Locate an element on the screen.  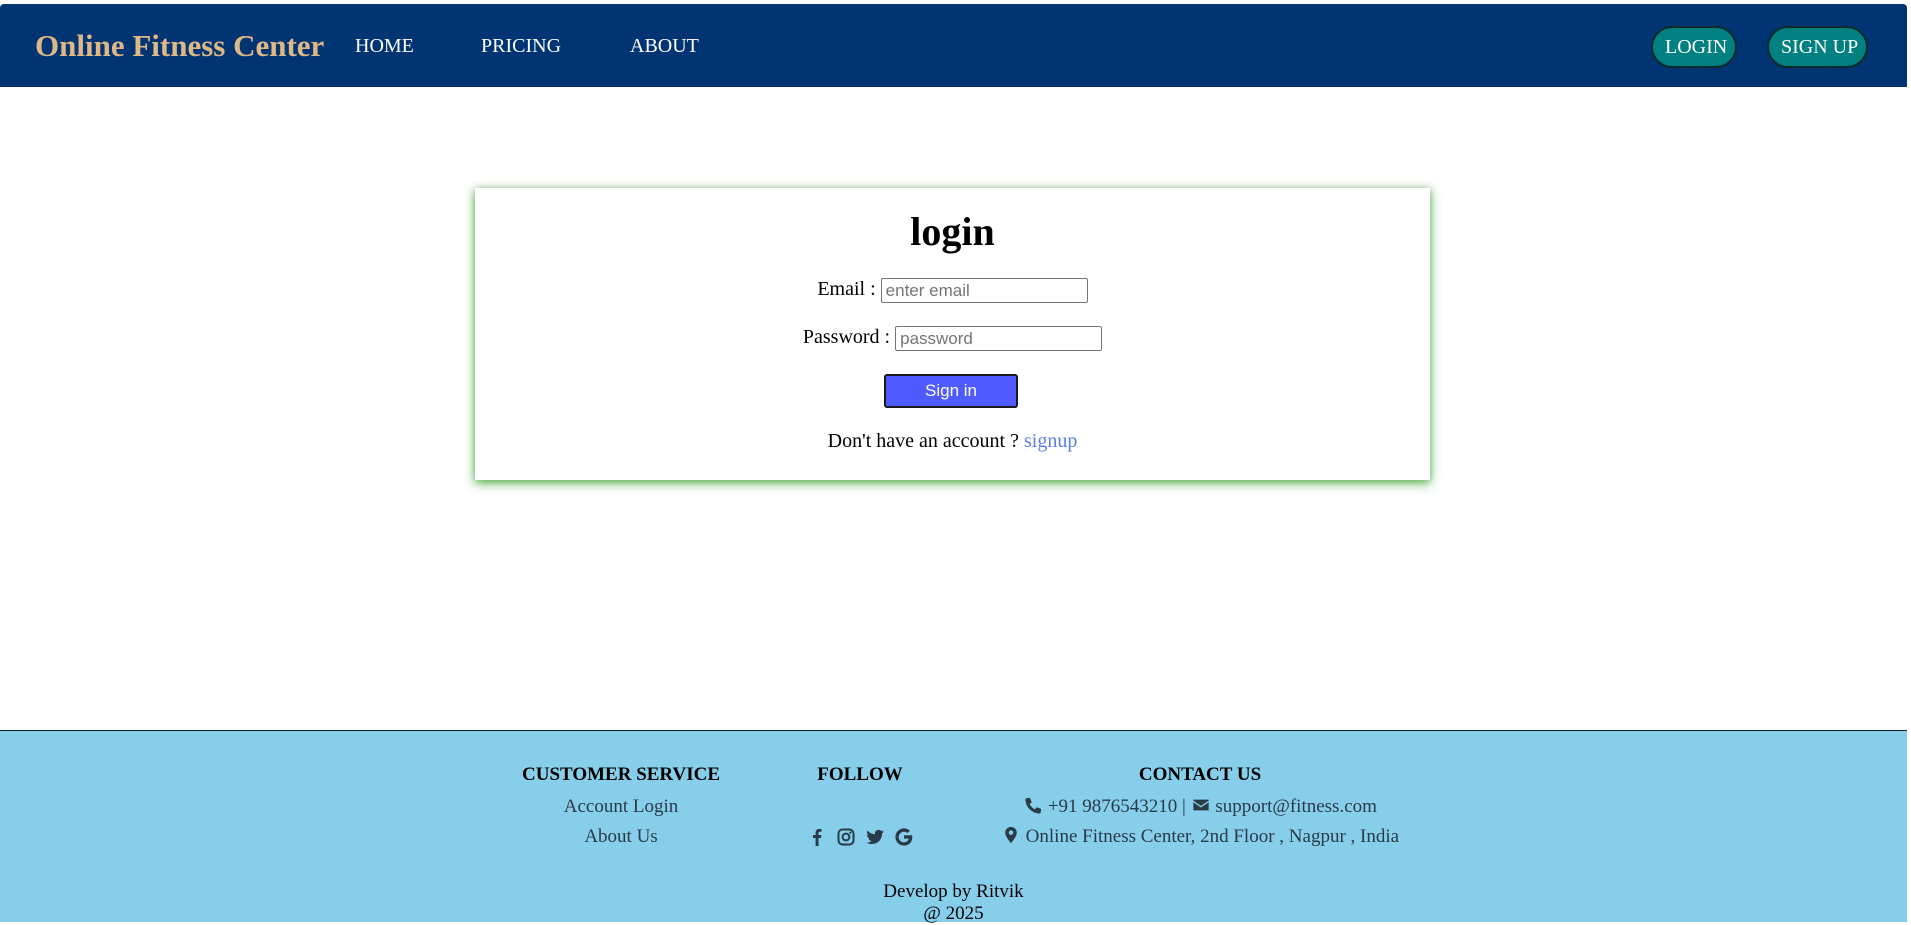
follow-column: FOLLOW is located at coordinates (860, 808).